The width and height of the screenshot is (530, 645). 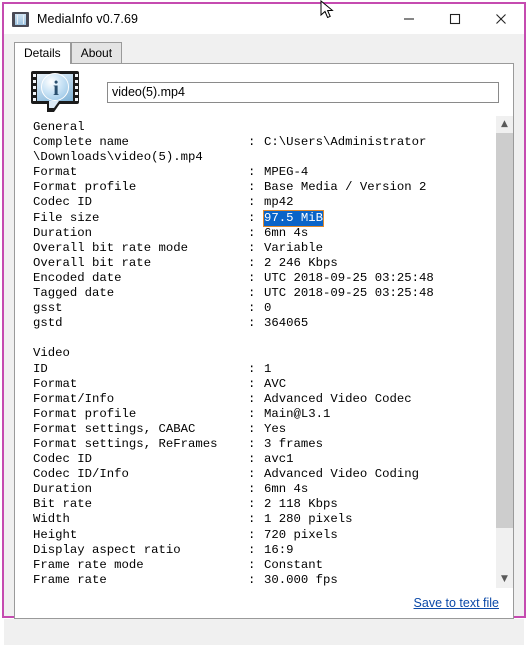 I want to click on info-row-value: 720 pixels, so click(x=301, y=535).